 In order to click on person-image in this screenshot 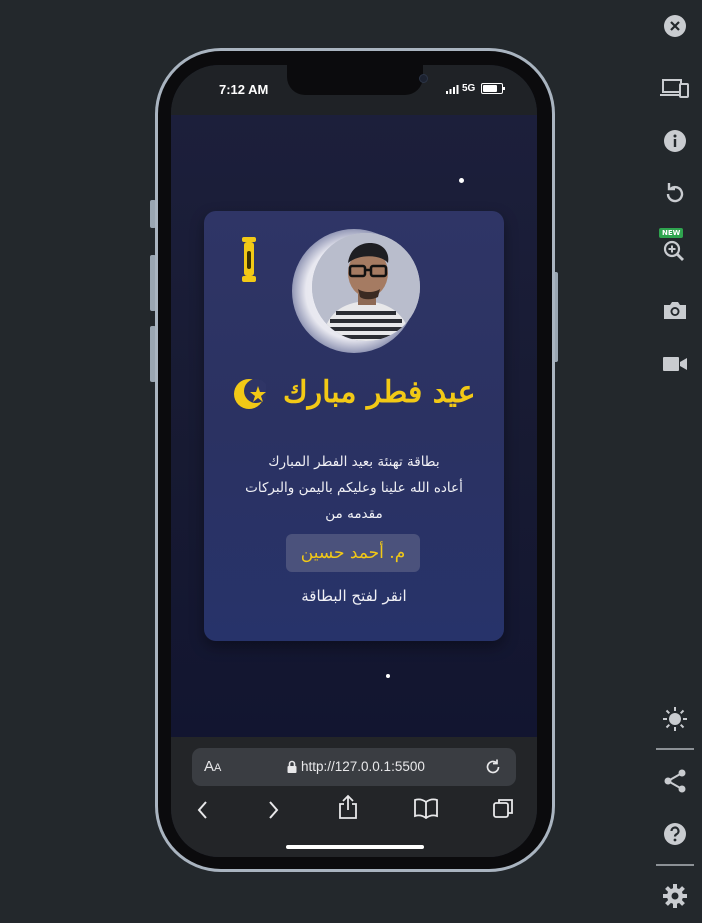, I will do `click(366, 287)`.